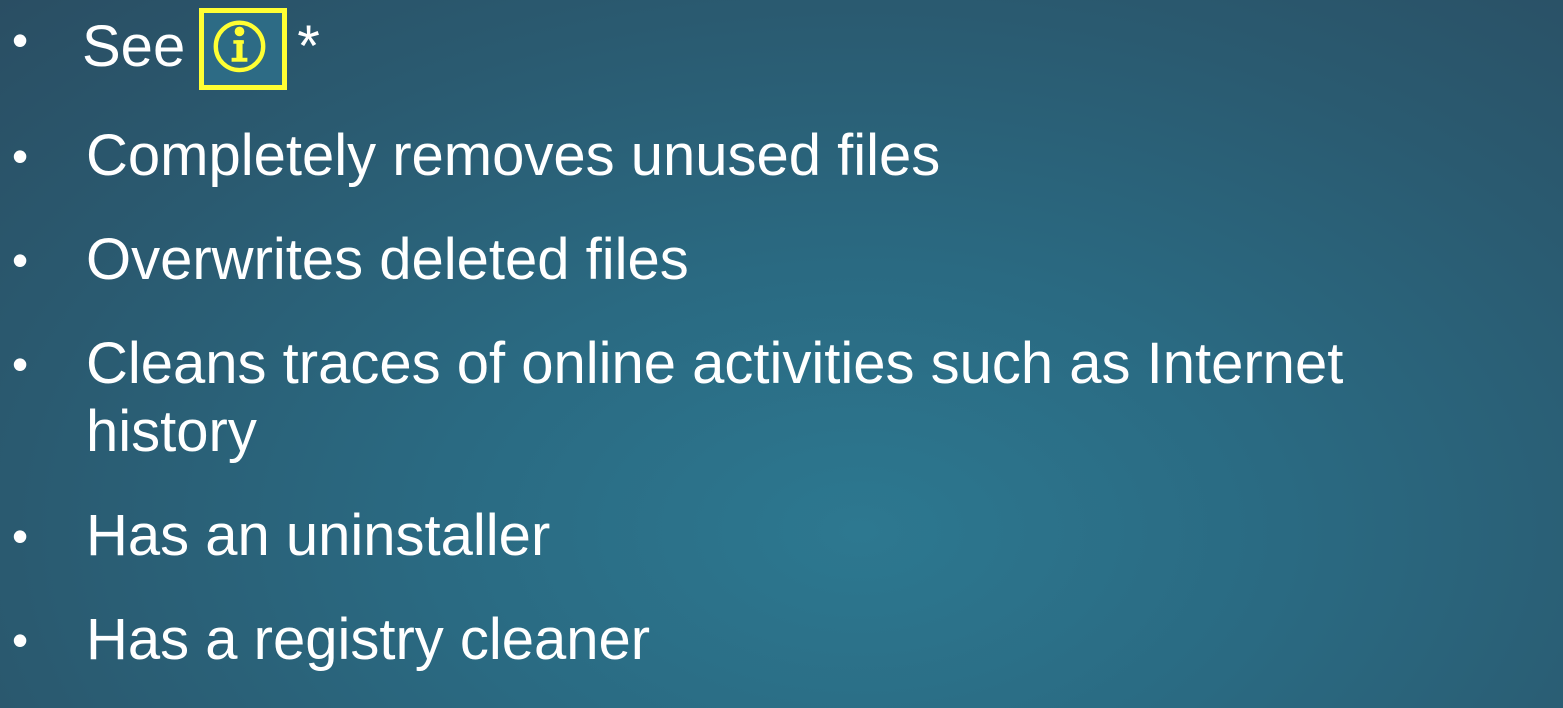  I want to click on list-item-text: Overwrites deleted files, so click(387, 259).